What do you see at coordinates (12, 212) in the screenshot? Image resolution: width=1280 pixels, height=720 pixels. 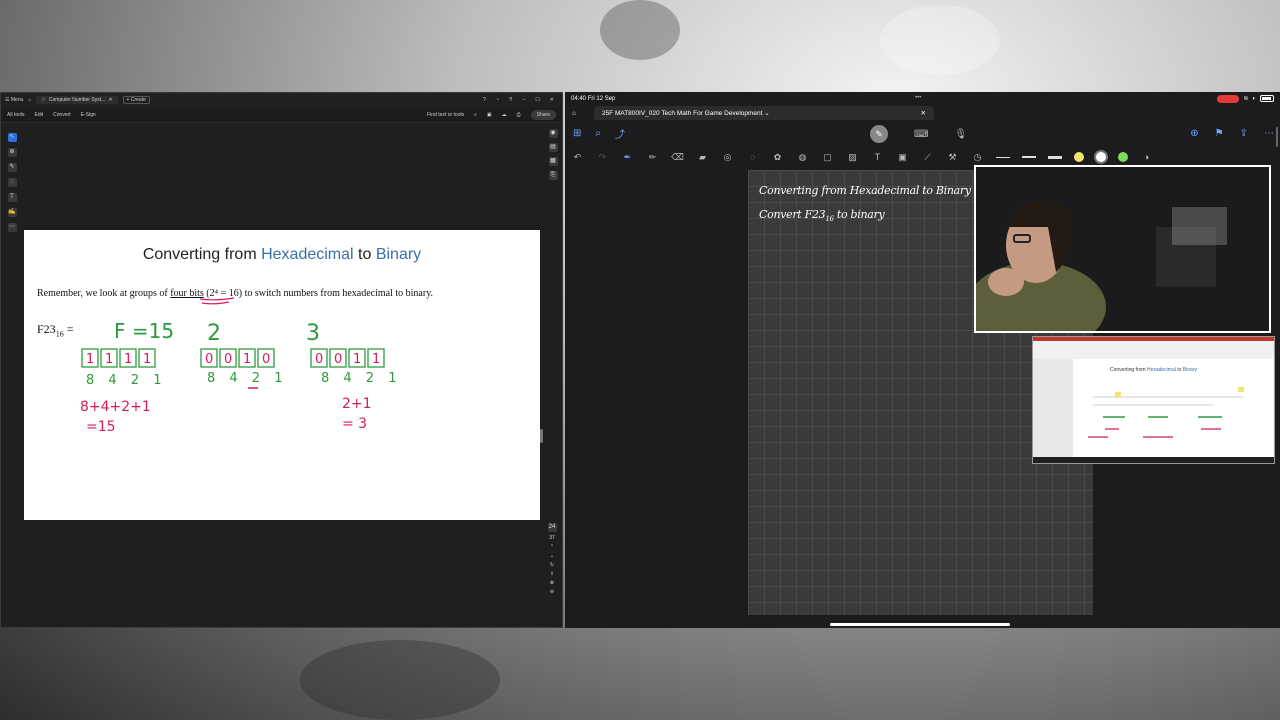 I see `signature-icon: ✍` at bounding box center [12, 212].